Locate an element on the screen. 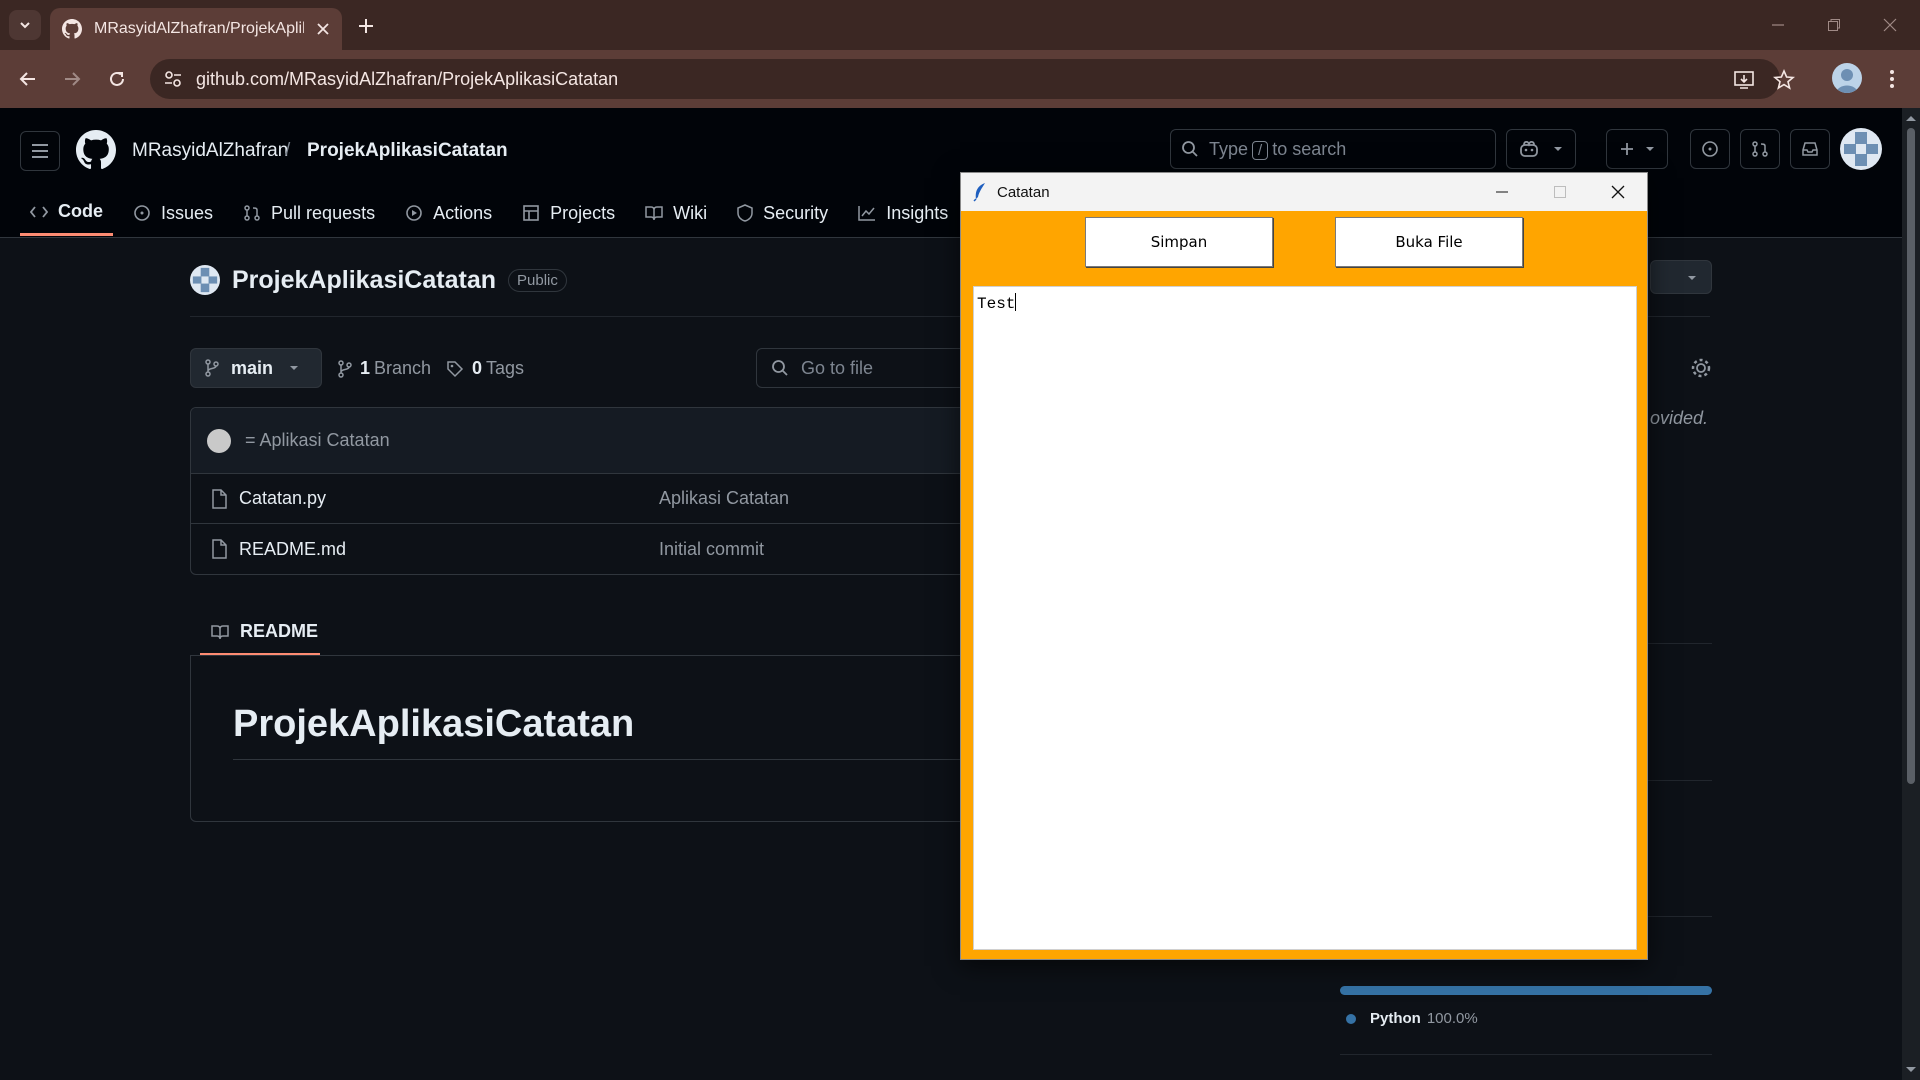 The image size is (1920, 1080). github-favicon-icon is located at coordinates (72, 29).